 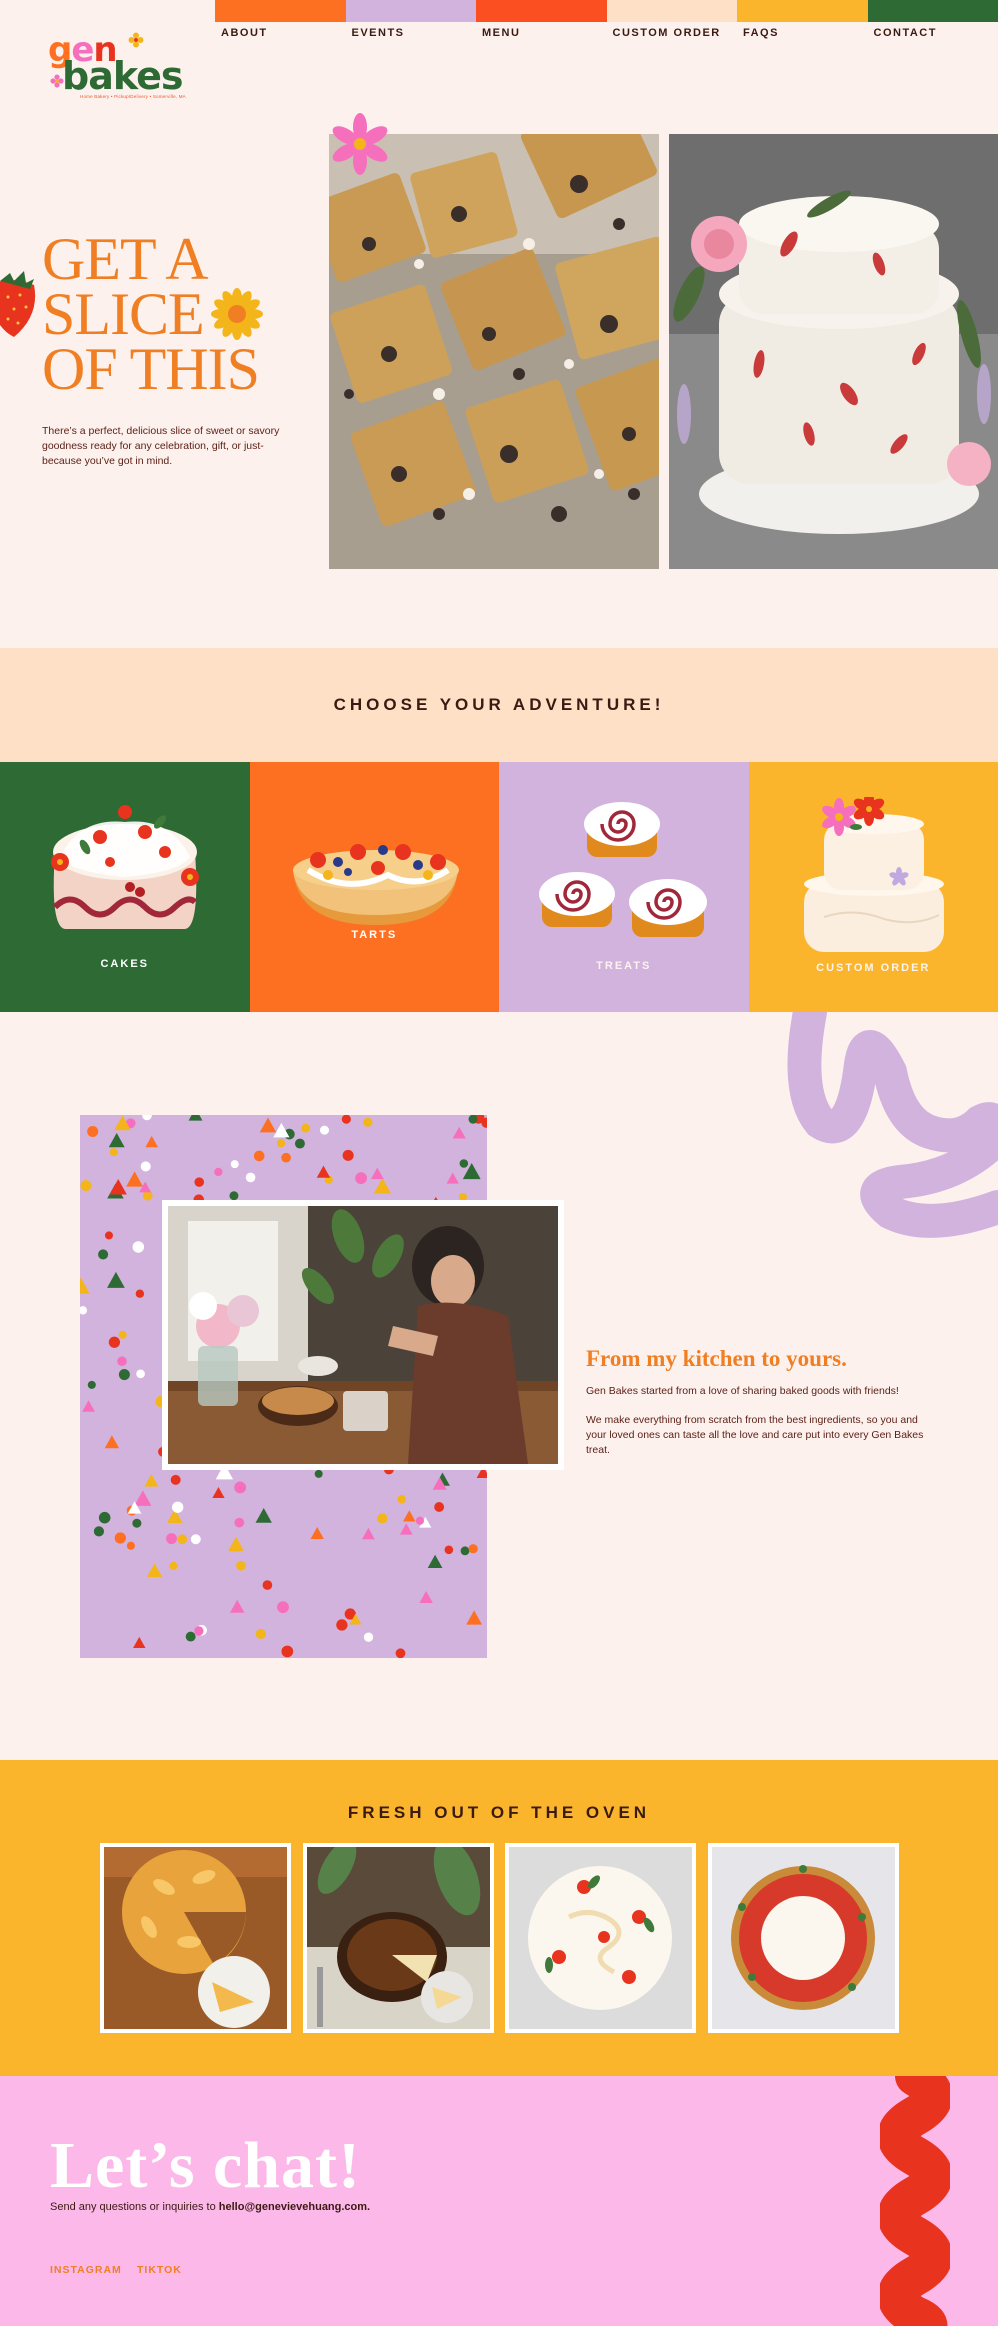 What do you see at coordinates (86, 2270) in the screenshot?
I see `instagram-link: INSTAGRAM` at bounding box center [86, 2270].